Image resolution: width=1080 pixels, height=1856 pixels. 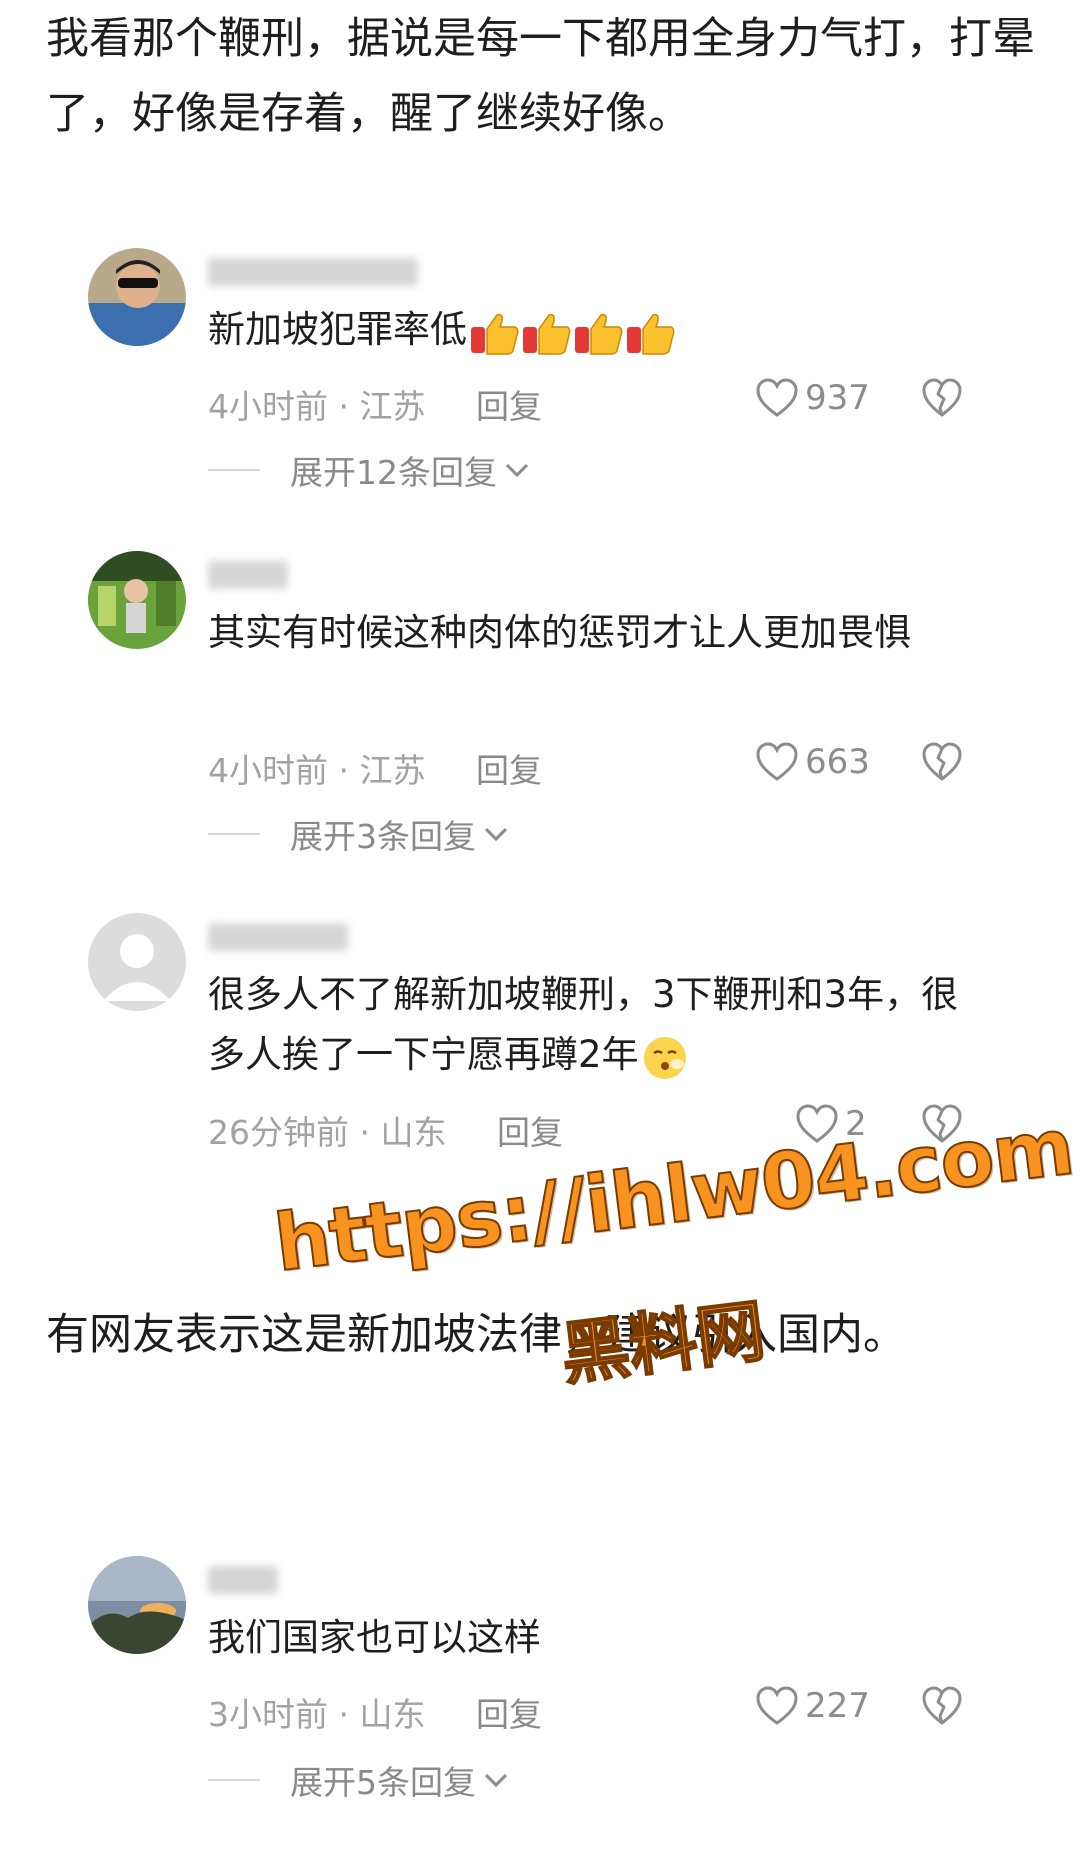 I want to click on like-count: 227, so click(x=837, y=1706).